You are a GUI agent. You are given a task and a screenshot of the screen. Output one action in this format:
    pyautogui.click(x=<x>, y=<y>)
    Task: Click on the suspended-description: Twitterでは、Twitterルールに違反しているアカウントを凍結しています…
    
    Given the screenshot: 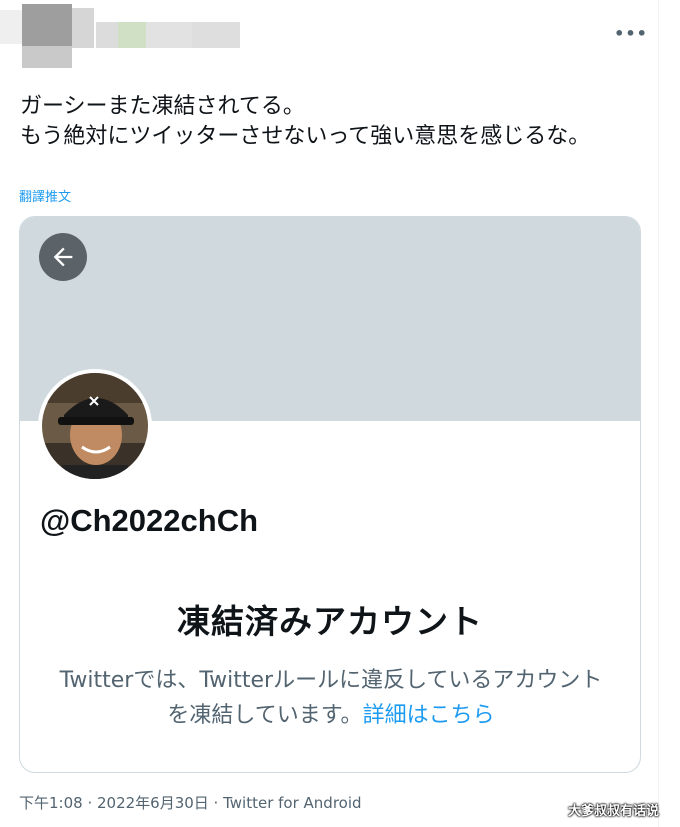 What is the action you would take?
    pyautogui.click(x=331, y=698)
    